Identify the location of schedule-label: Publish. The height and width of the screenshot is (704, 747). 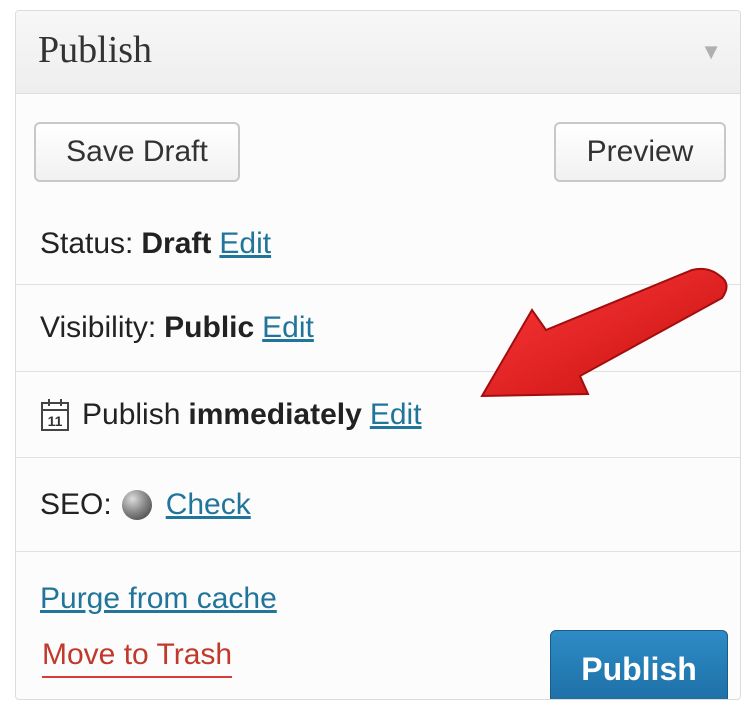
(131, 414).